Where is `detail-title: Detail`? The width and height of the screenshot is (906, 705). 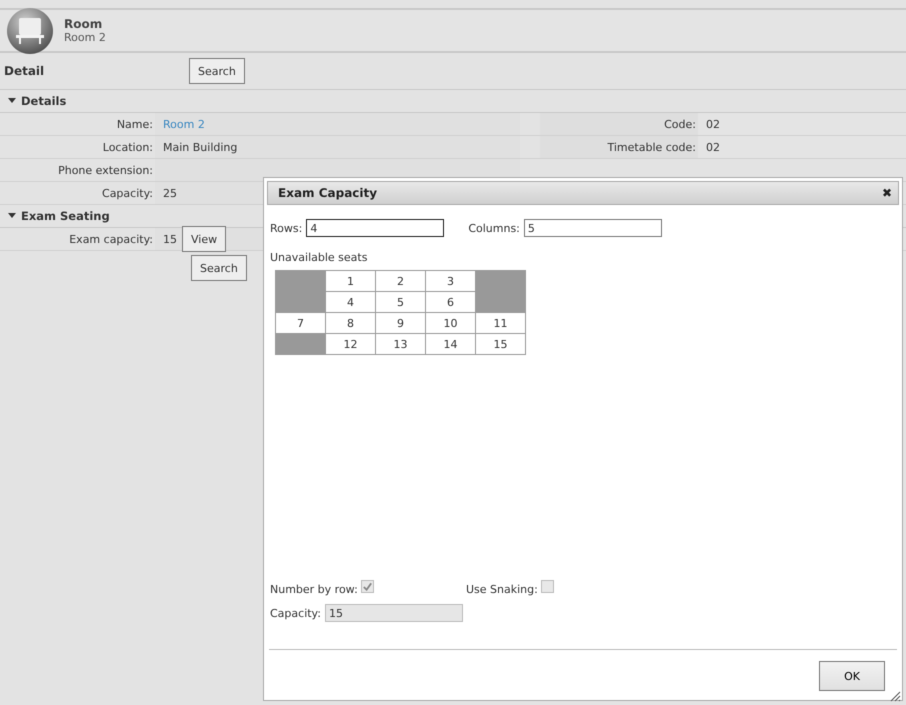 detail-title: Detail is located at coordinates (24, 71).